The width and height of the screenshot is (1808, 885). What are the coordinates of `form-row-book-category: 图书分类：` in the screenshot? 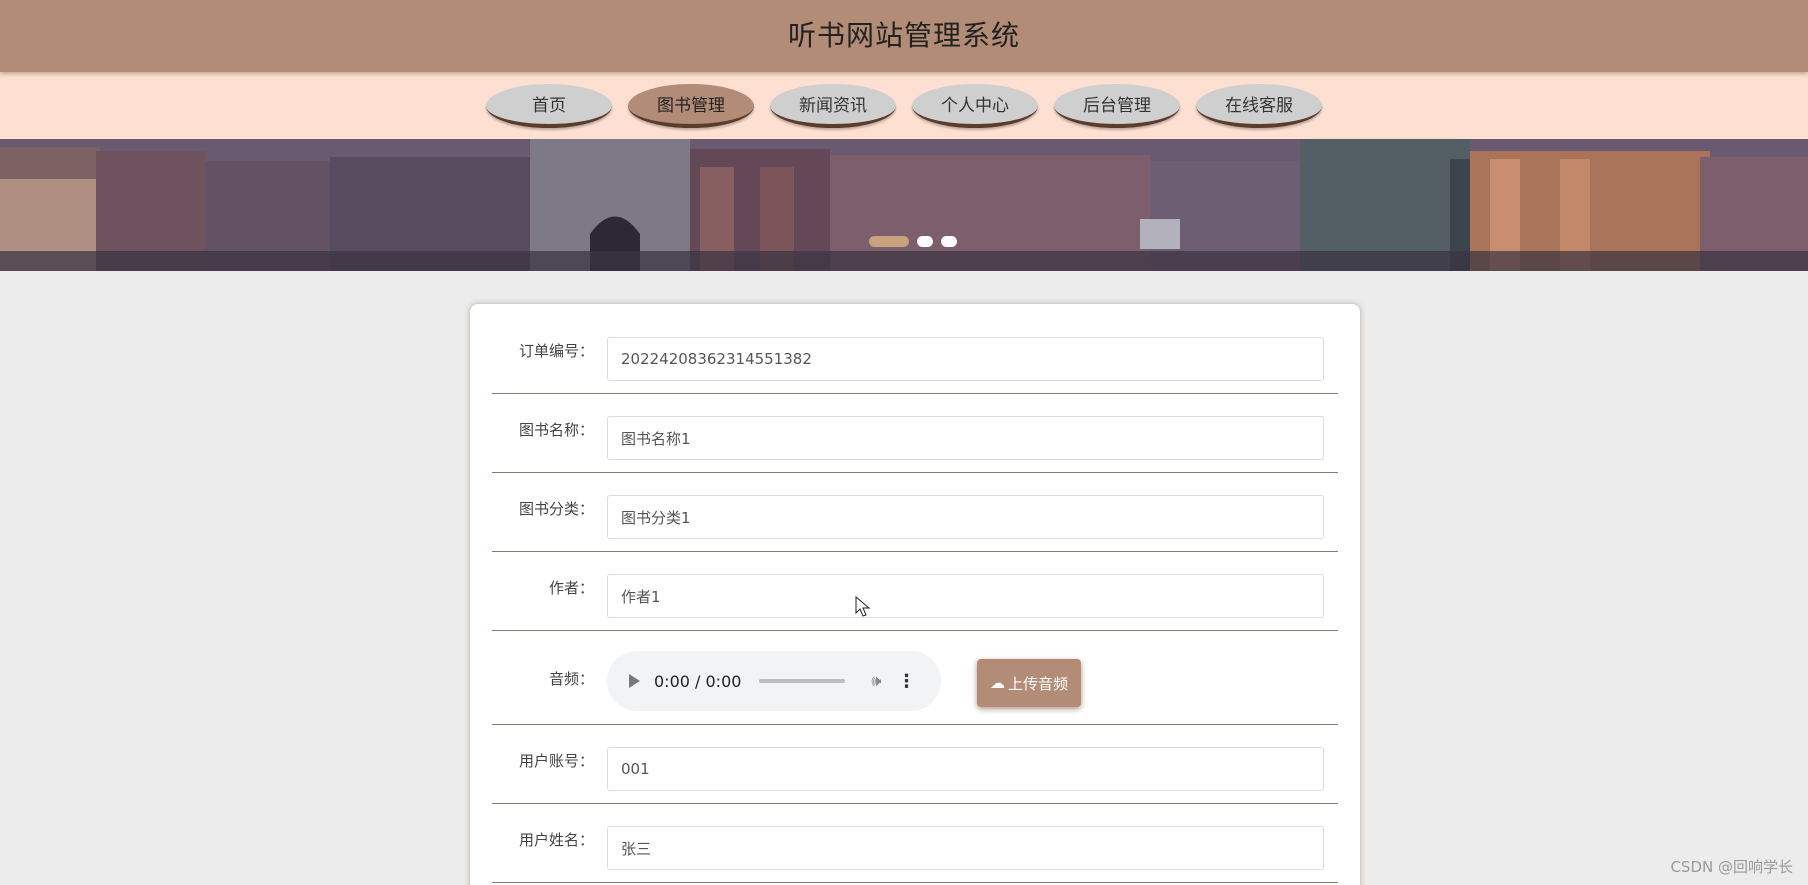 It's located at (915, 512).